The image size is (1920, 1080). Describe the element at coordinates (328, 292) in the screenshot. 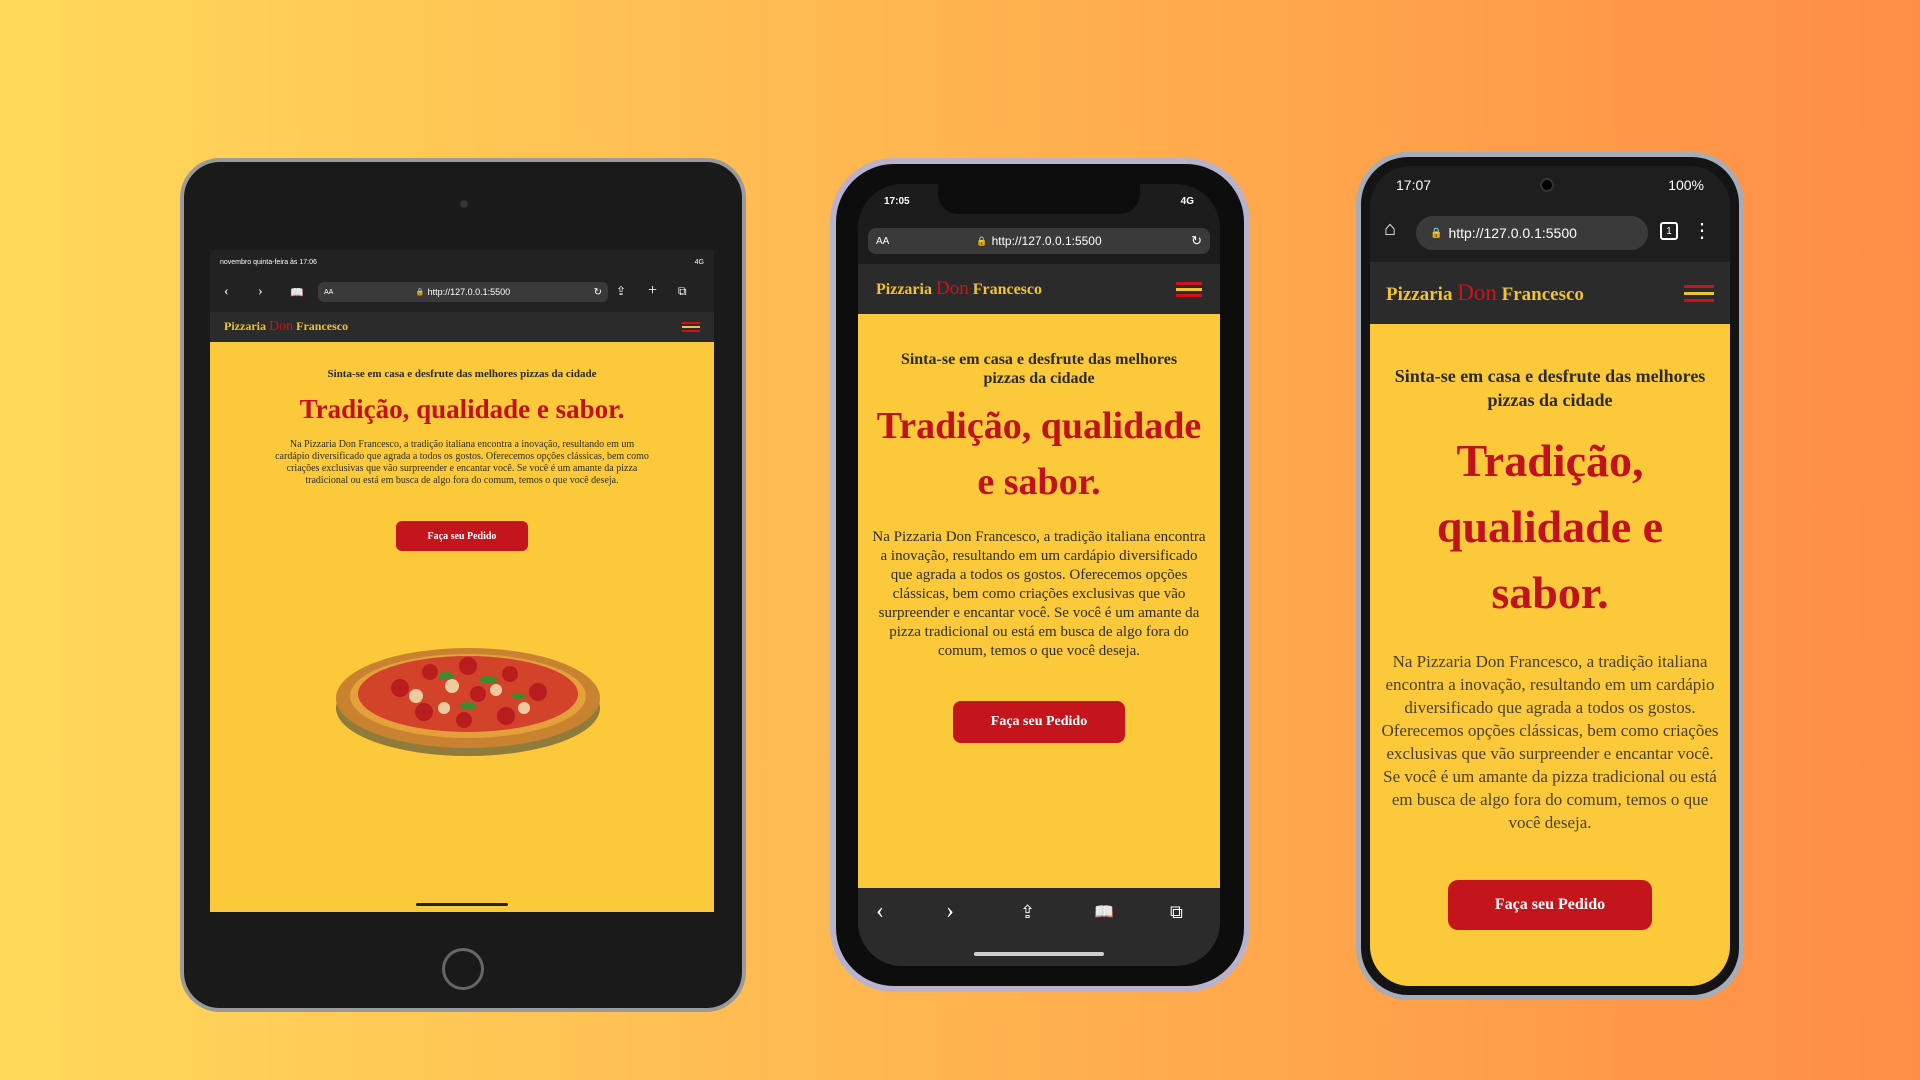

I see `tablet-url-aa: AA` at that location.